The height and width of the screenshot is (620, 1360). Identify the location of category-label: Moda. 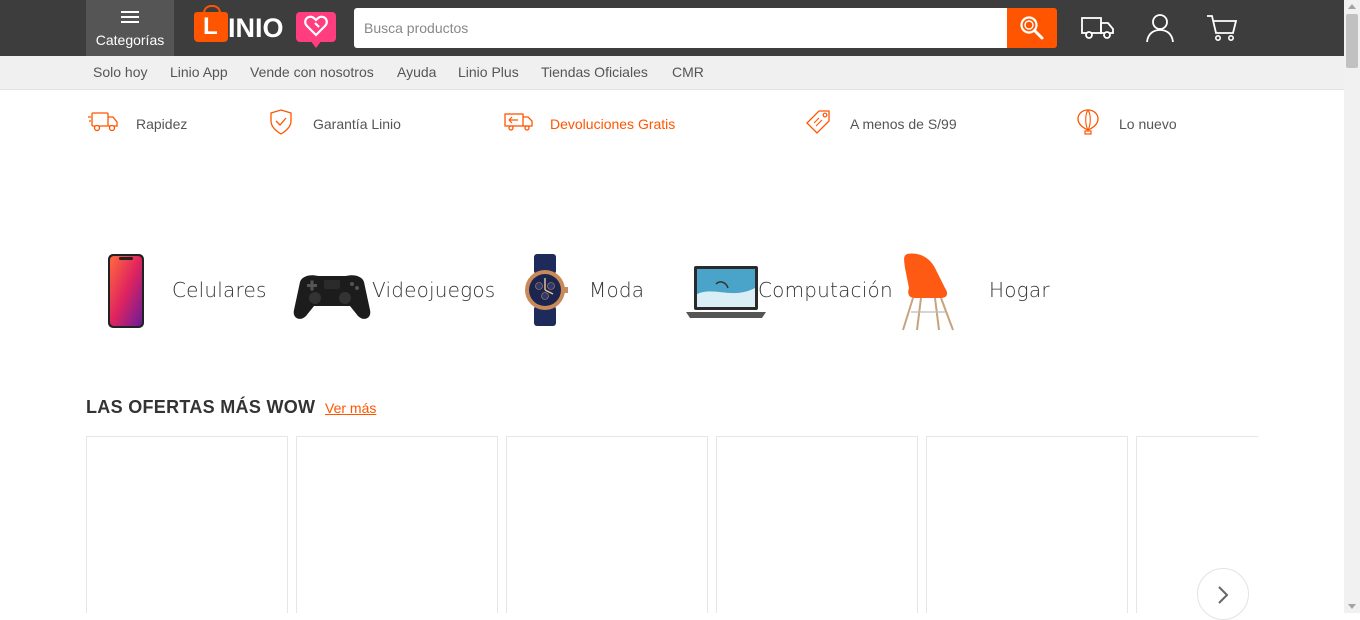
(617, 290).